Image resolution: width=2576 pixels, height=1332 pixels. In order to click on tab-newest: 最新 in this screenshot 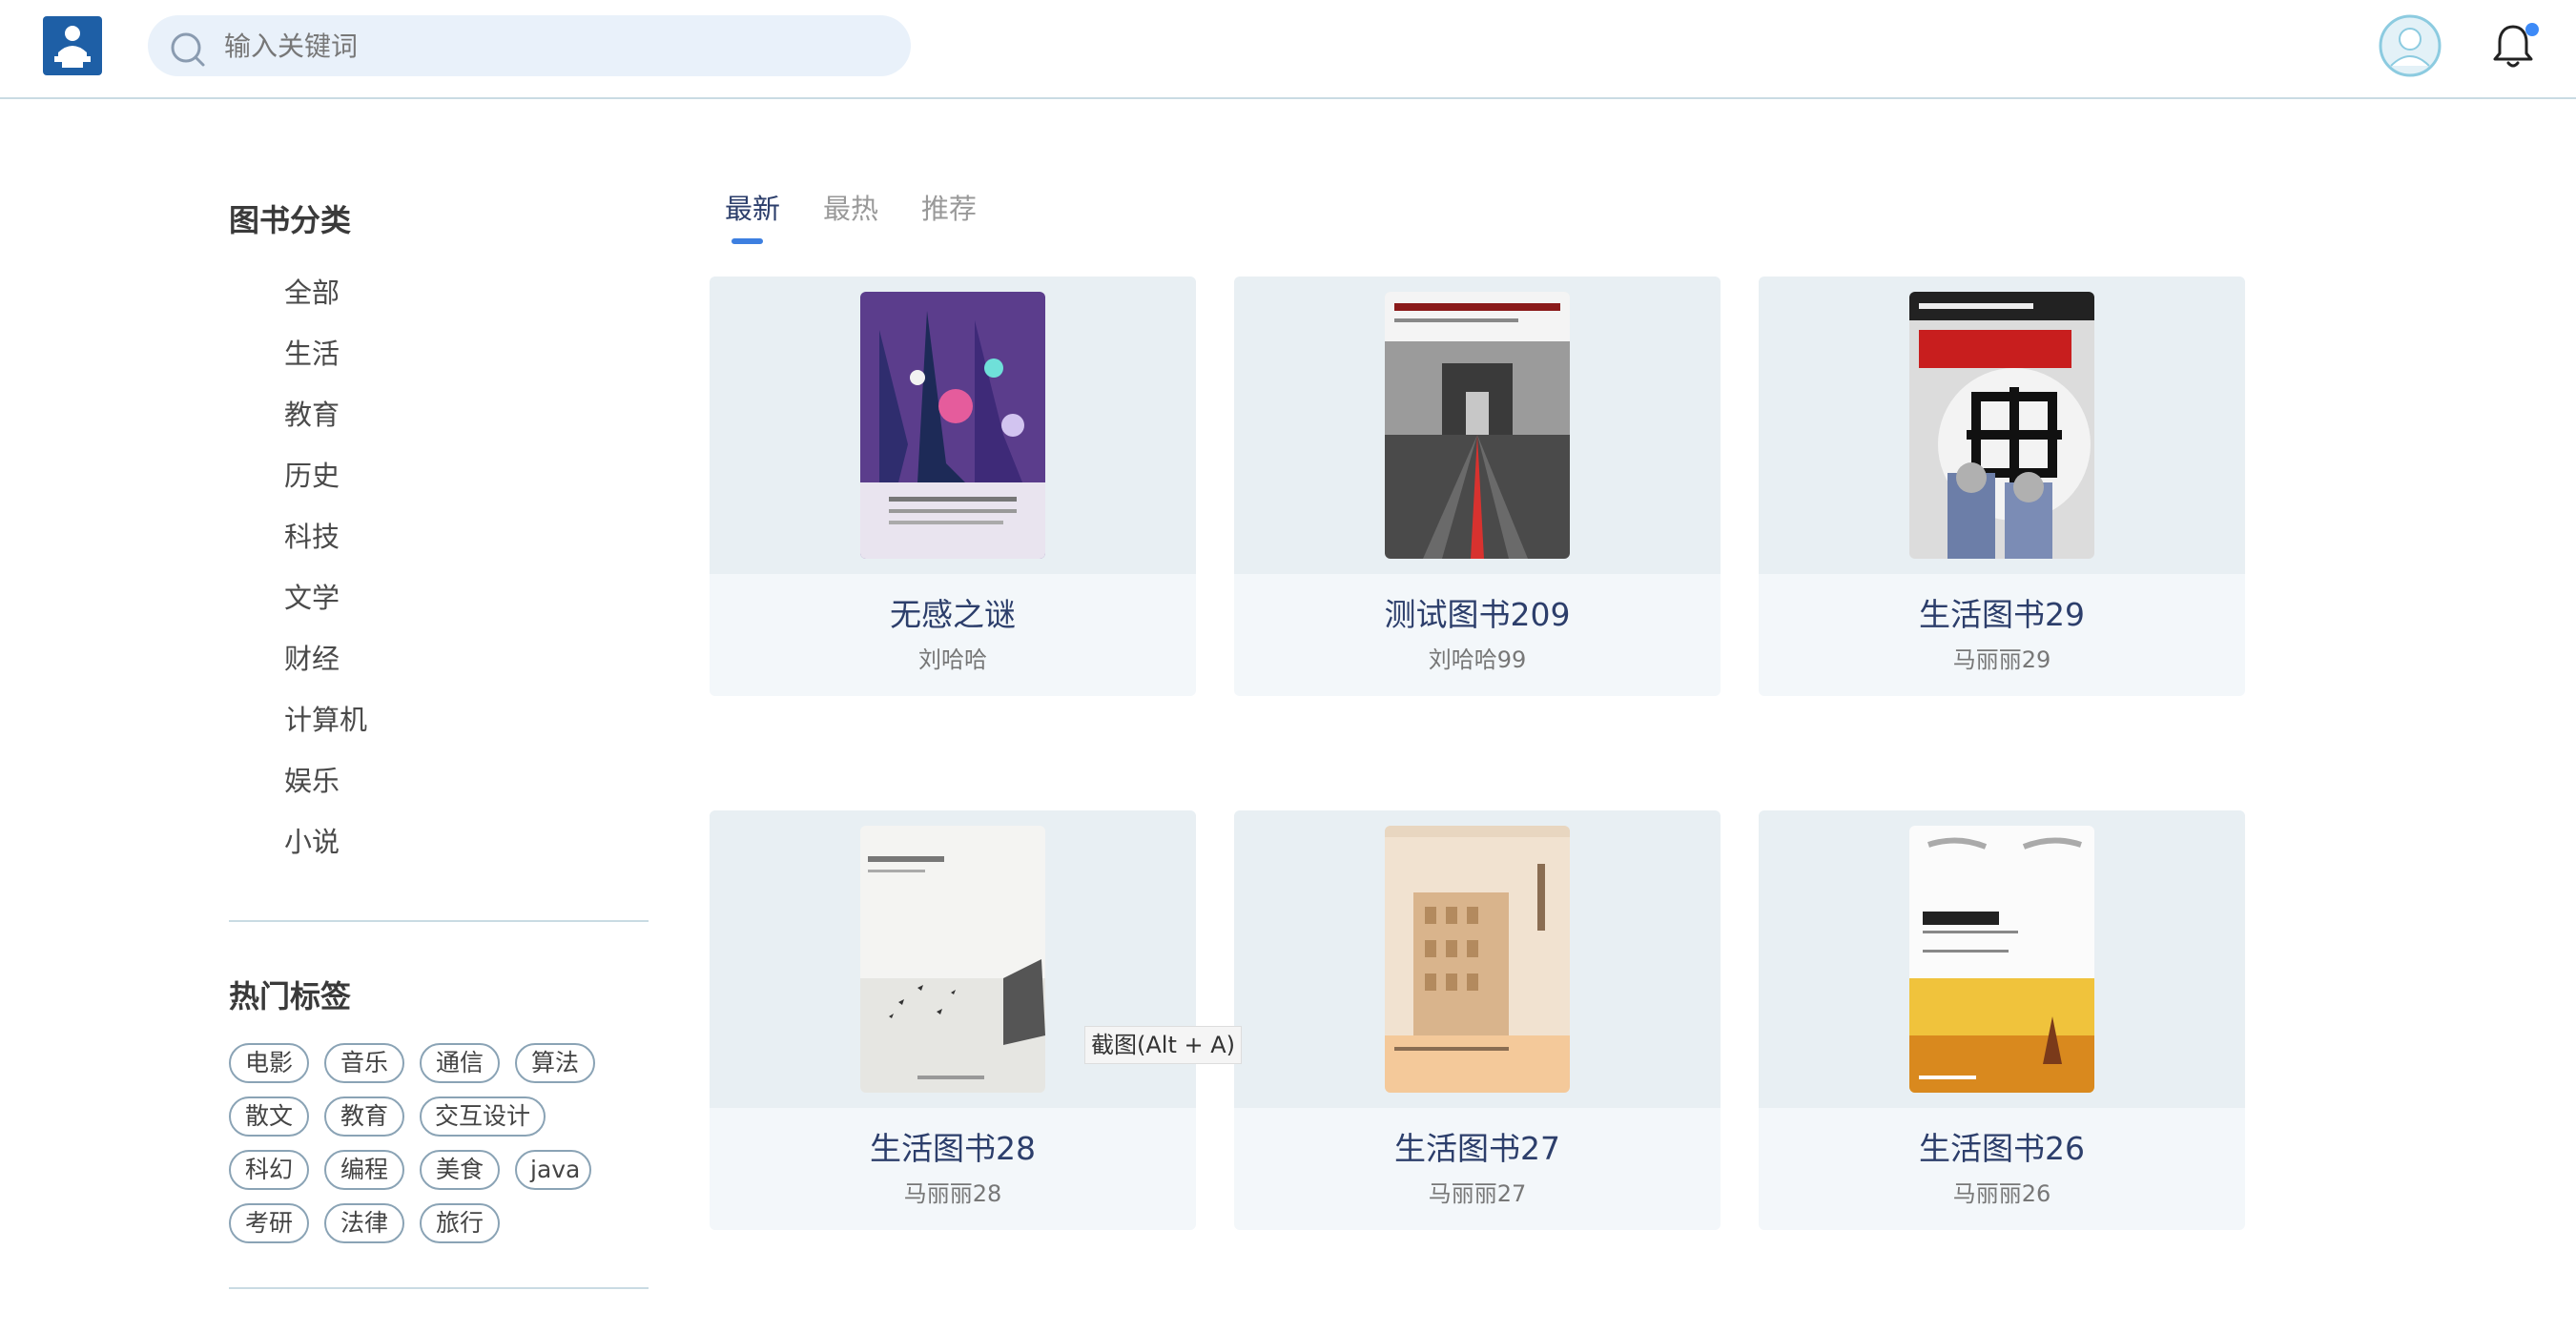, I will do `click(752, 207)`.